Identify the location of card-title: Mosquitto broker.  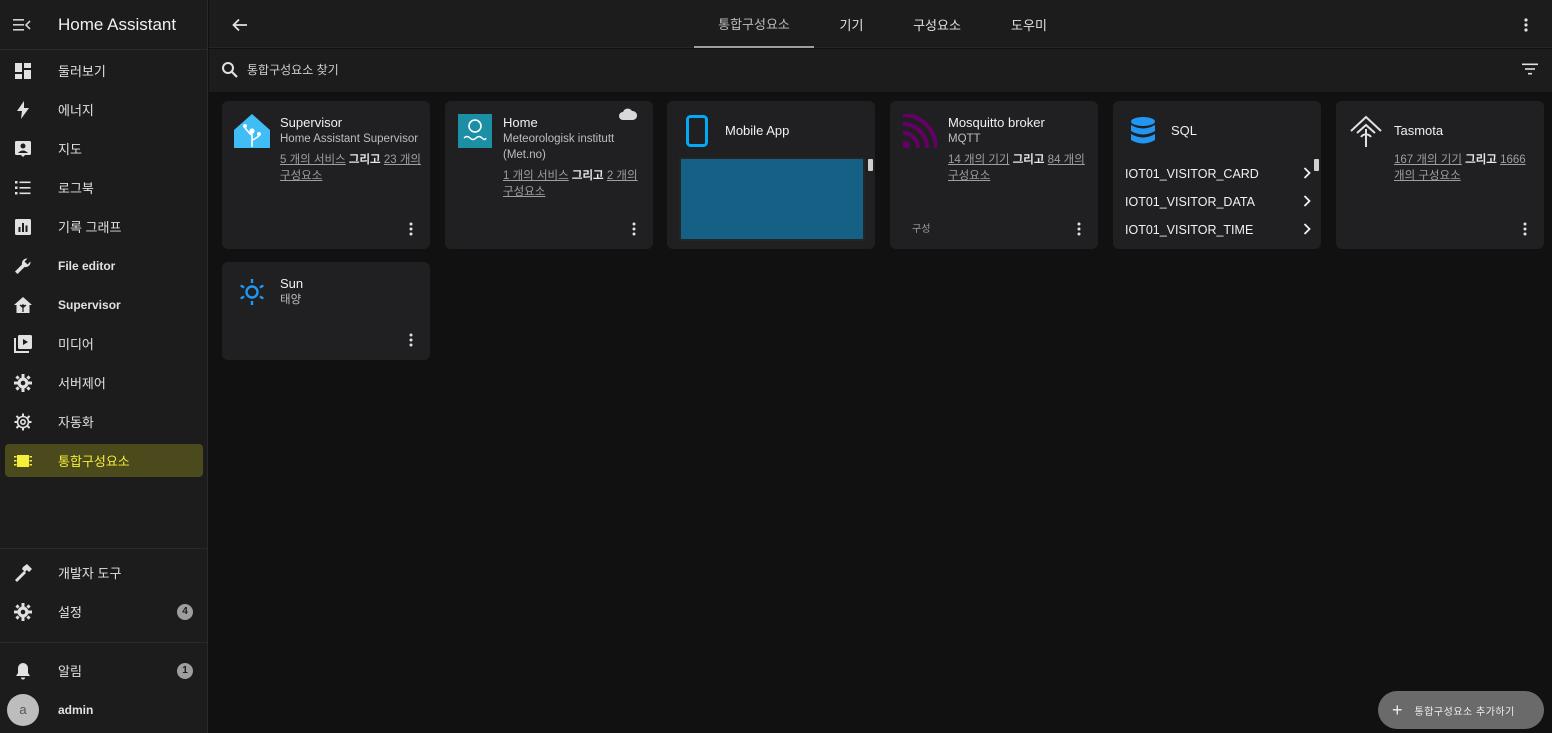
(996, 122).